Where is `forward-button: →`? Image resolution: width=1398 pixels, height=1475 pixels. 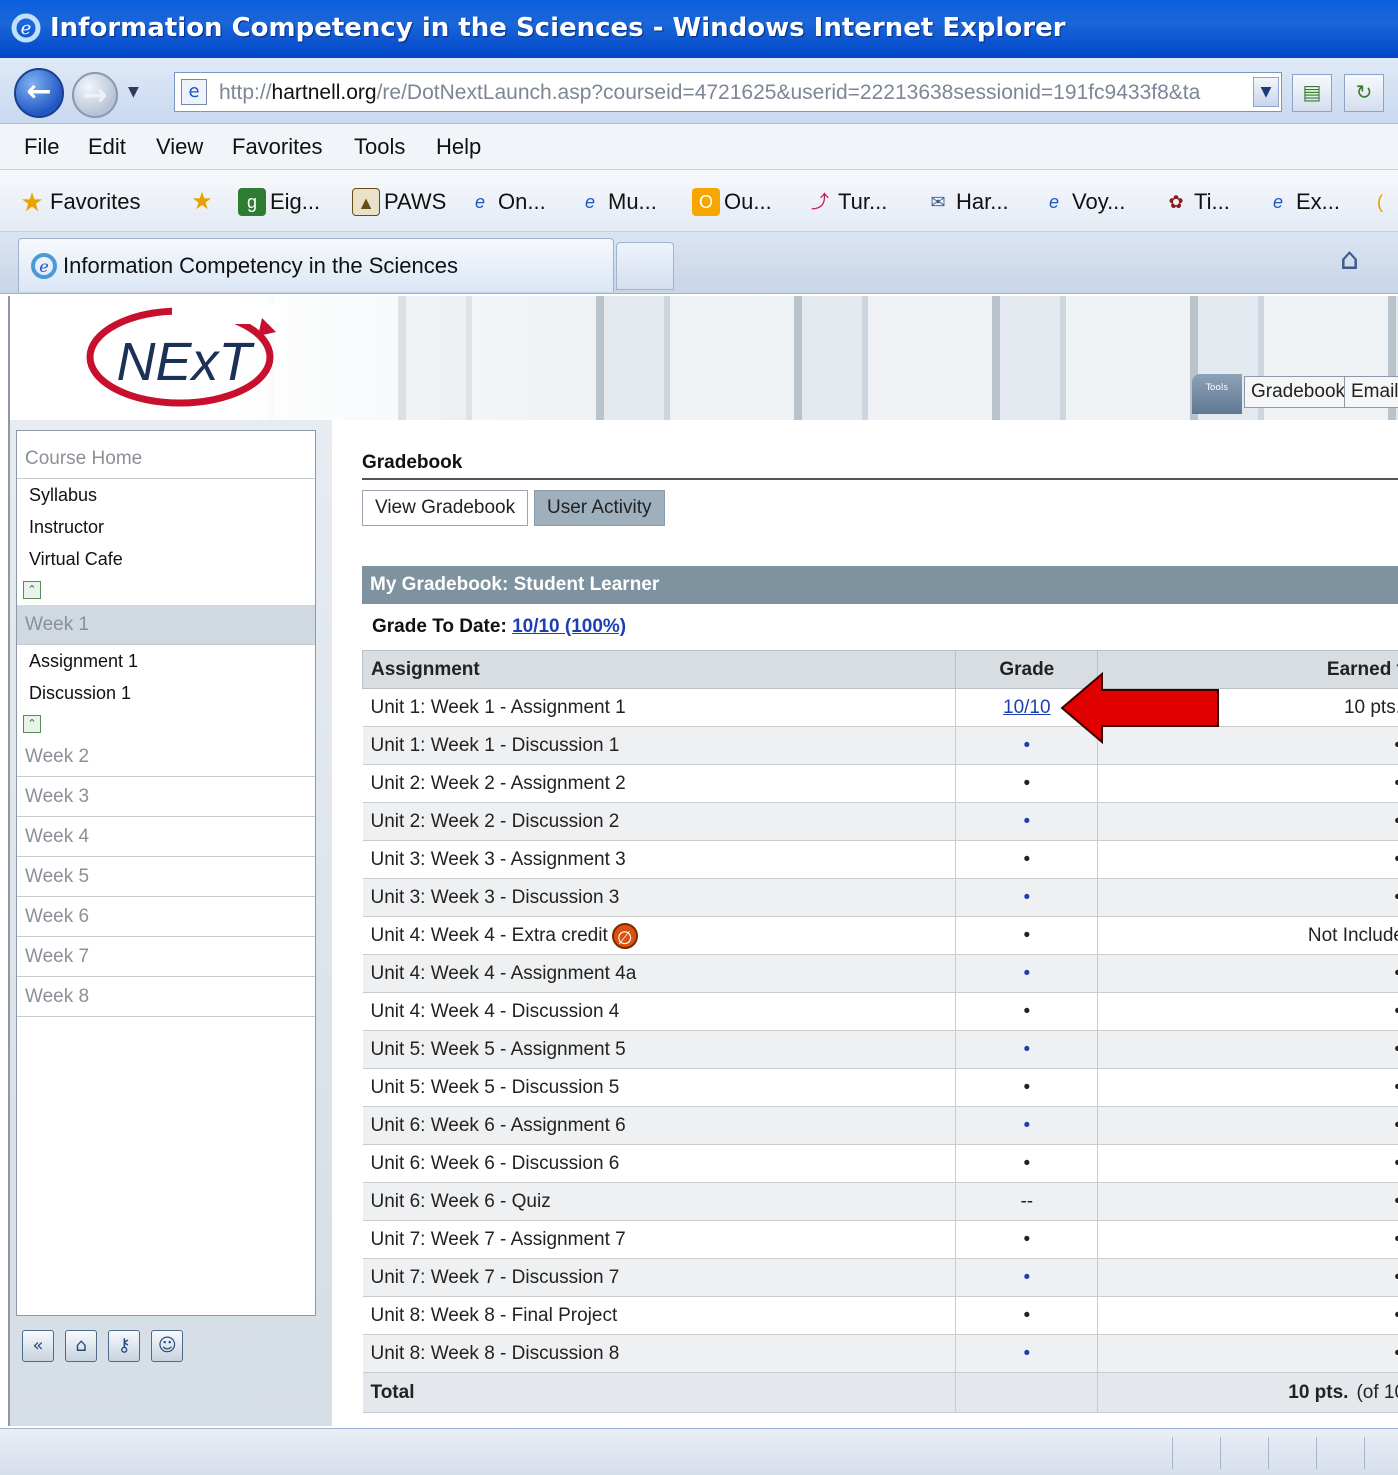
forward-button: → is located at coordinates (95, 95).